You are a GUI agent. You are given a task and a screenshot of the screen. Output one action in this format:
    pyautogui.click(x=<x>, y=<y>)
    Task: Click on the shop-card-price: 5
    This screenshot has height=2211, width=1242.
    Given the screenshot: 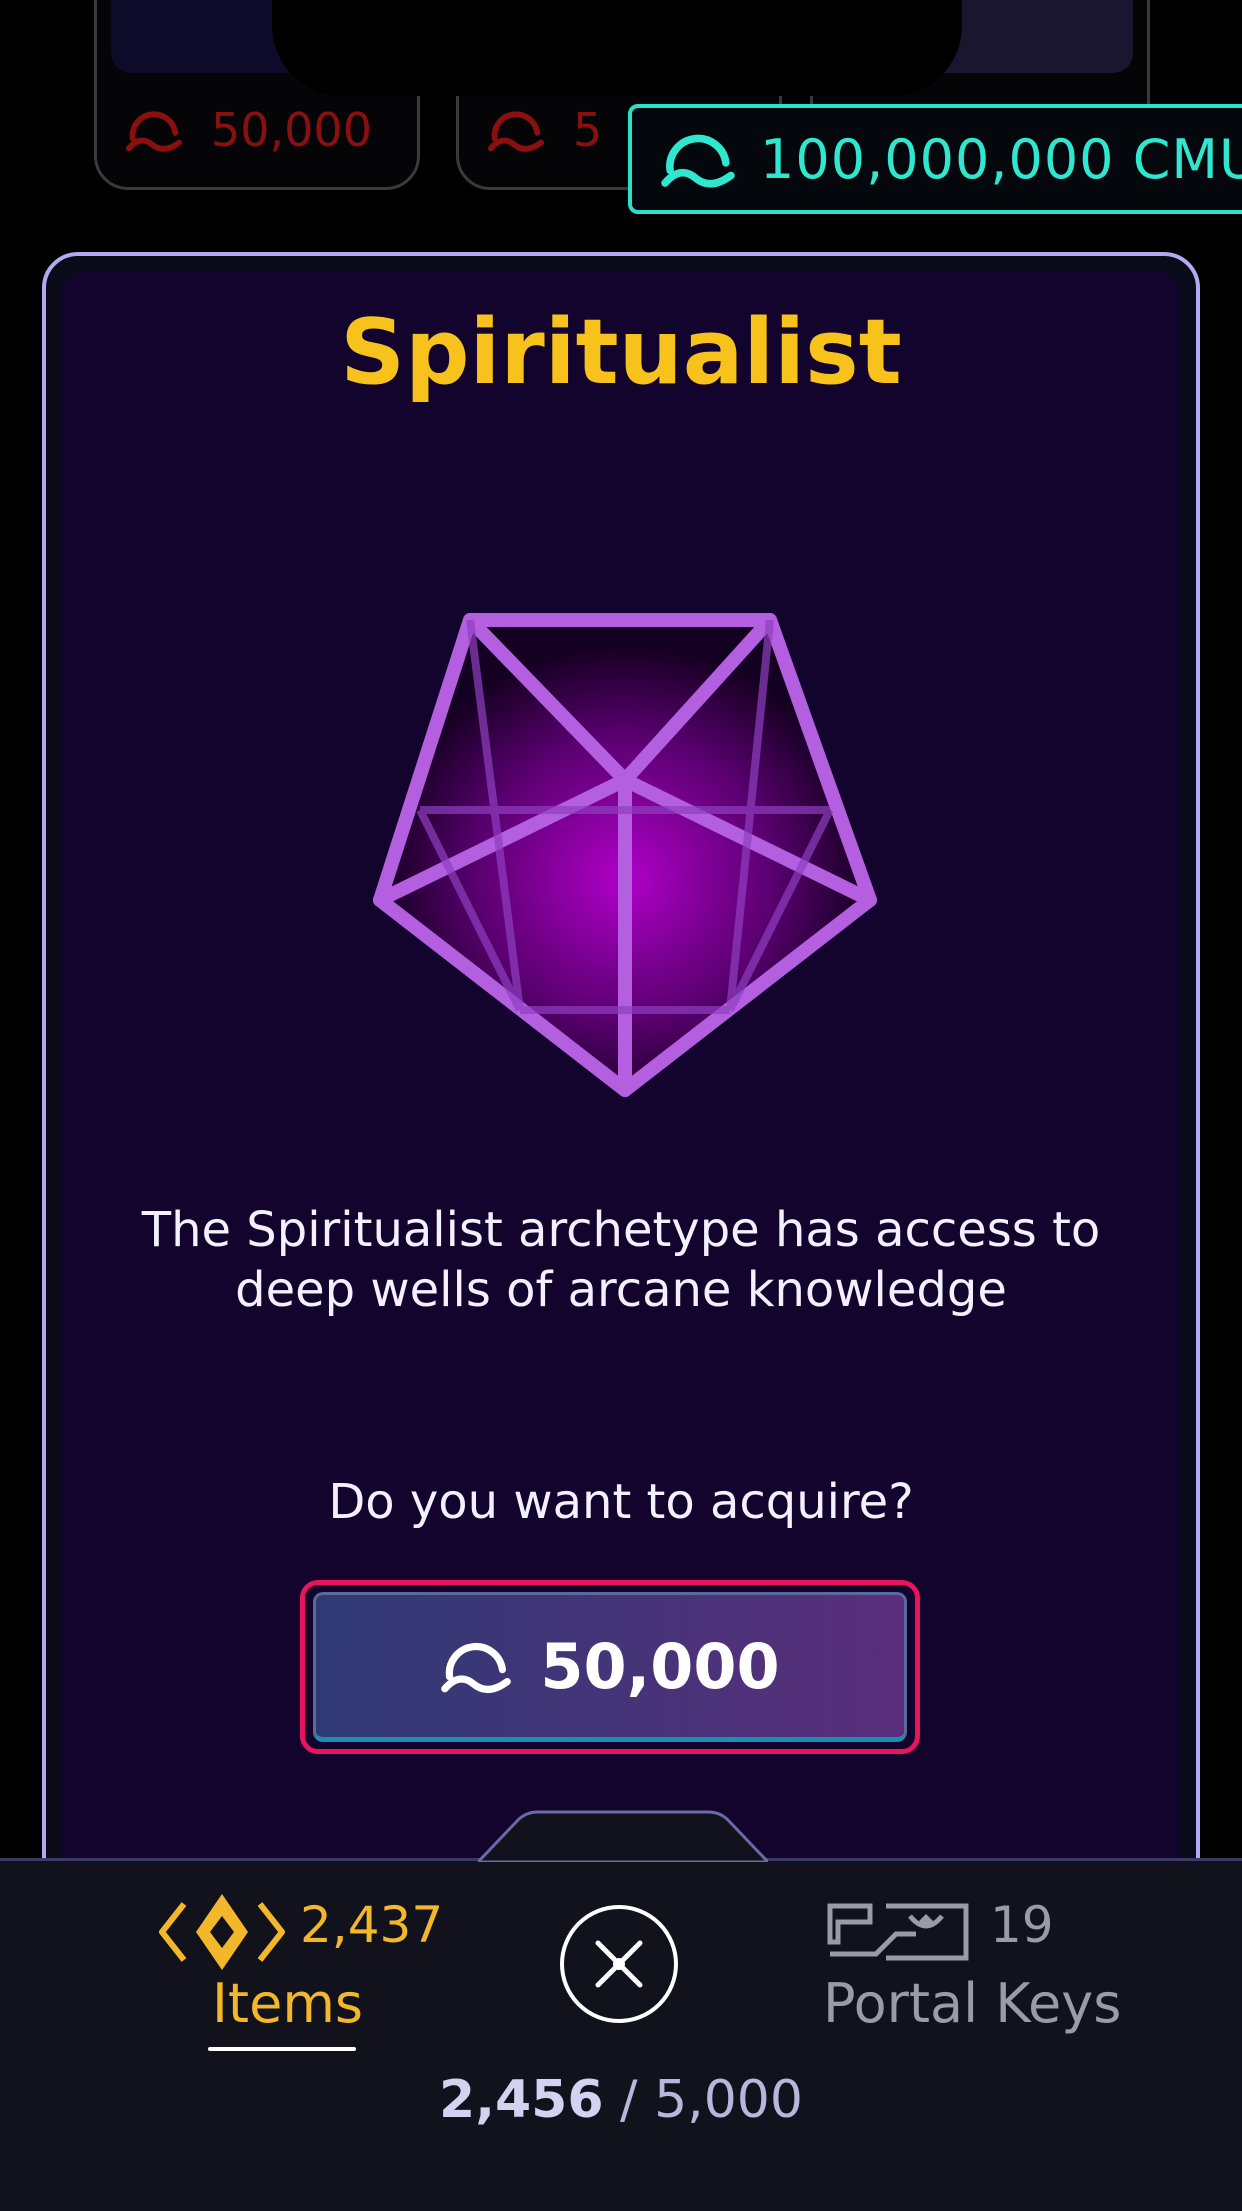 What is the action you would take?
    pyautogui.click(x=544, y=130)
    